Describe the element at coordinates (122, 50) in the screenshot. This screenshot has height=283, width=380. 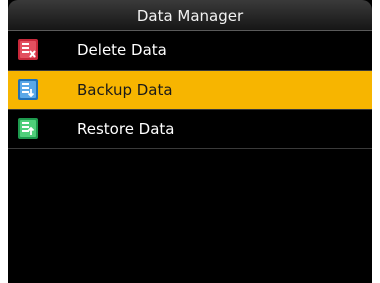
I see `menu-item-label: Delete Data` at that location.